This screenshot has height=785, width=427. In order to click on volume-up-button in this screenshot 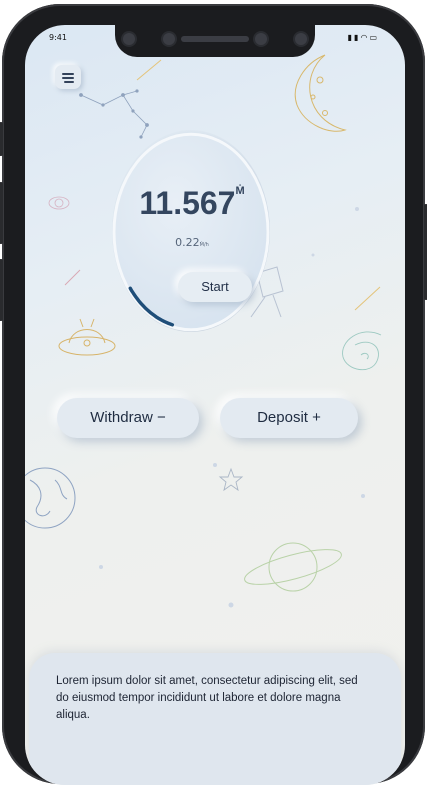, I will do `click(1, 213)`.